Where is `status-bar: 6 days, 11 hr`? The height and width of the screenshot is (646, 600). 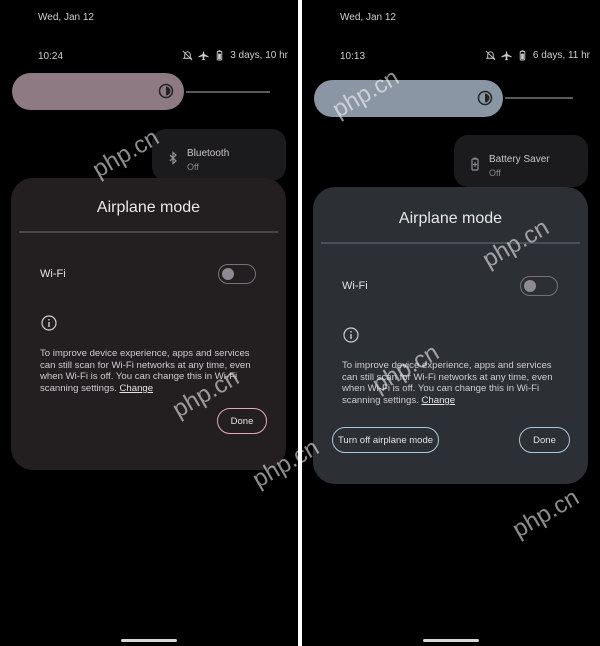 status-bar: 6 days, 11 hr is located at coordinates (537, 55).